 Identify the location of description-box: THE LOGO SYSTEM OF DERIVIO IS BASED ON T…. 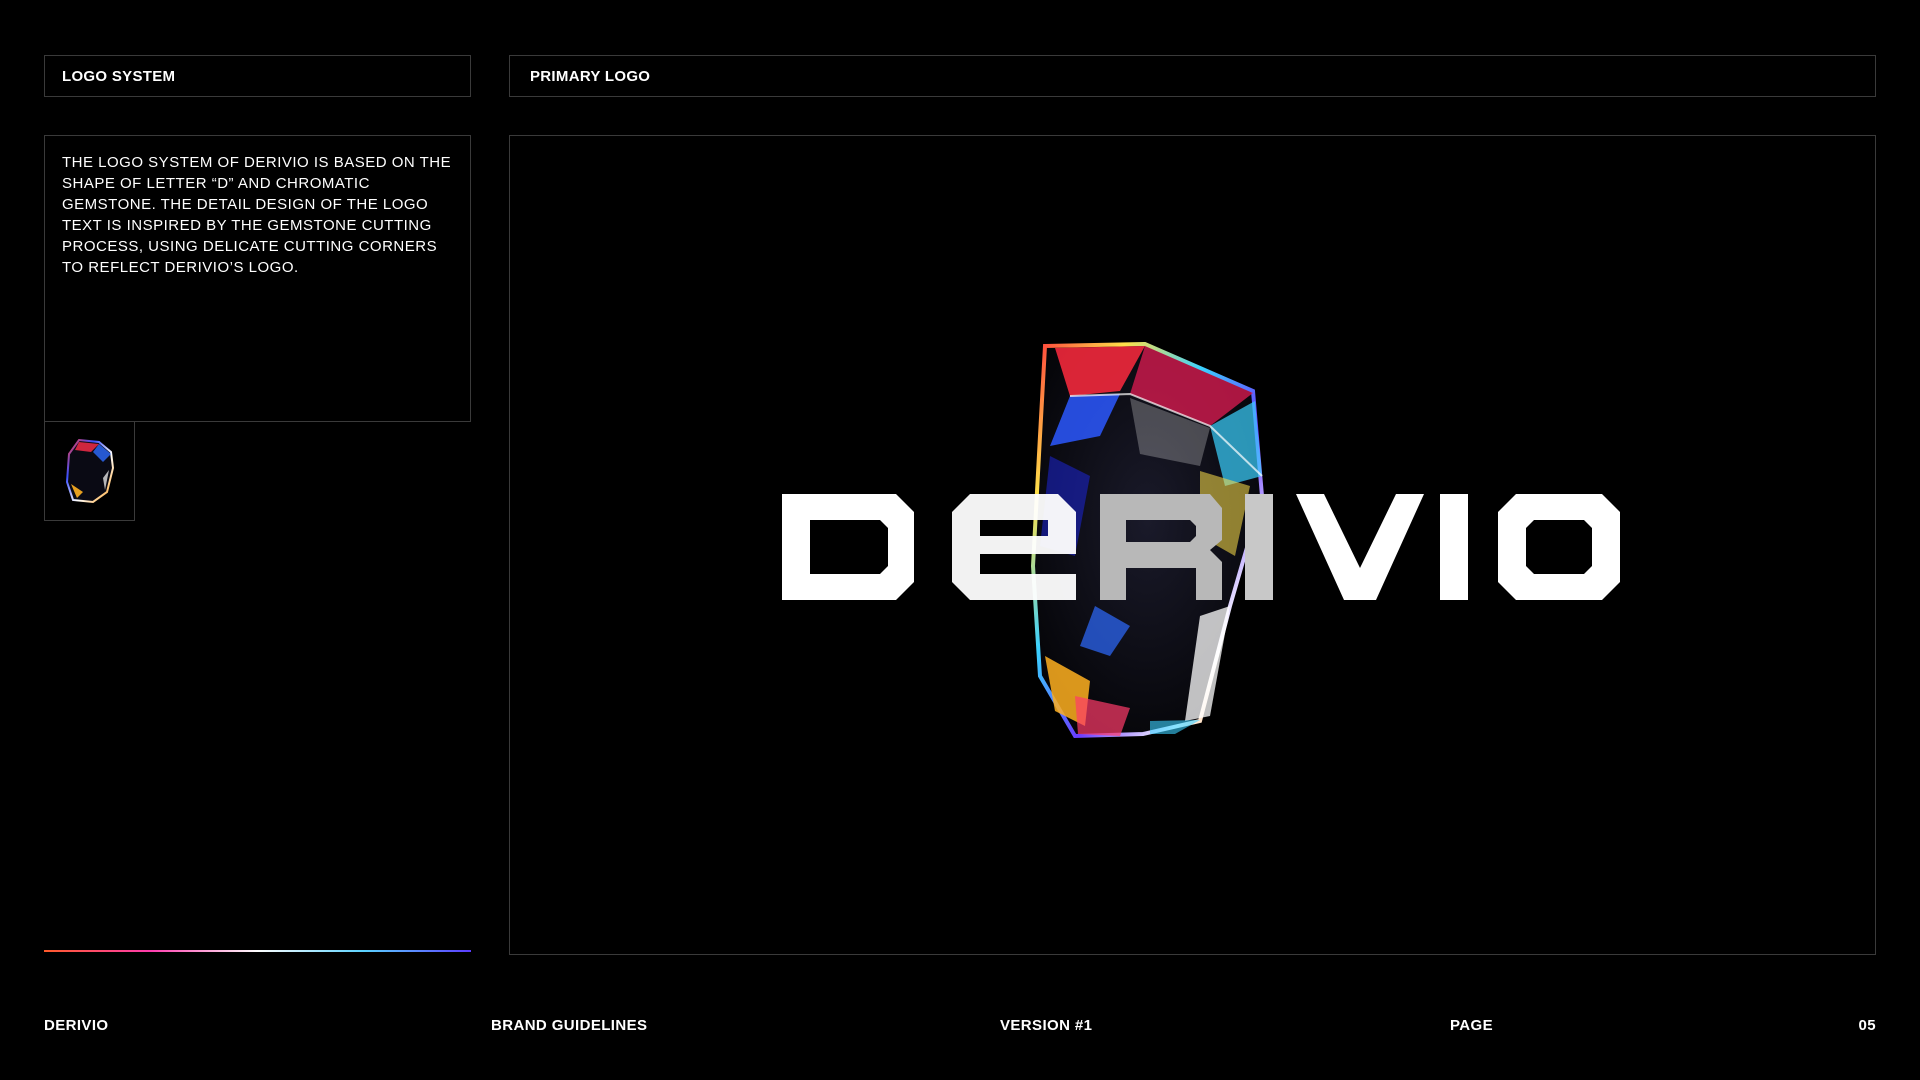
(257, 278).